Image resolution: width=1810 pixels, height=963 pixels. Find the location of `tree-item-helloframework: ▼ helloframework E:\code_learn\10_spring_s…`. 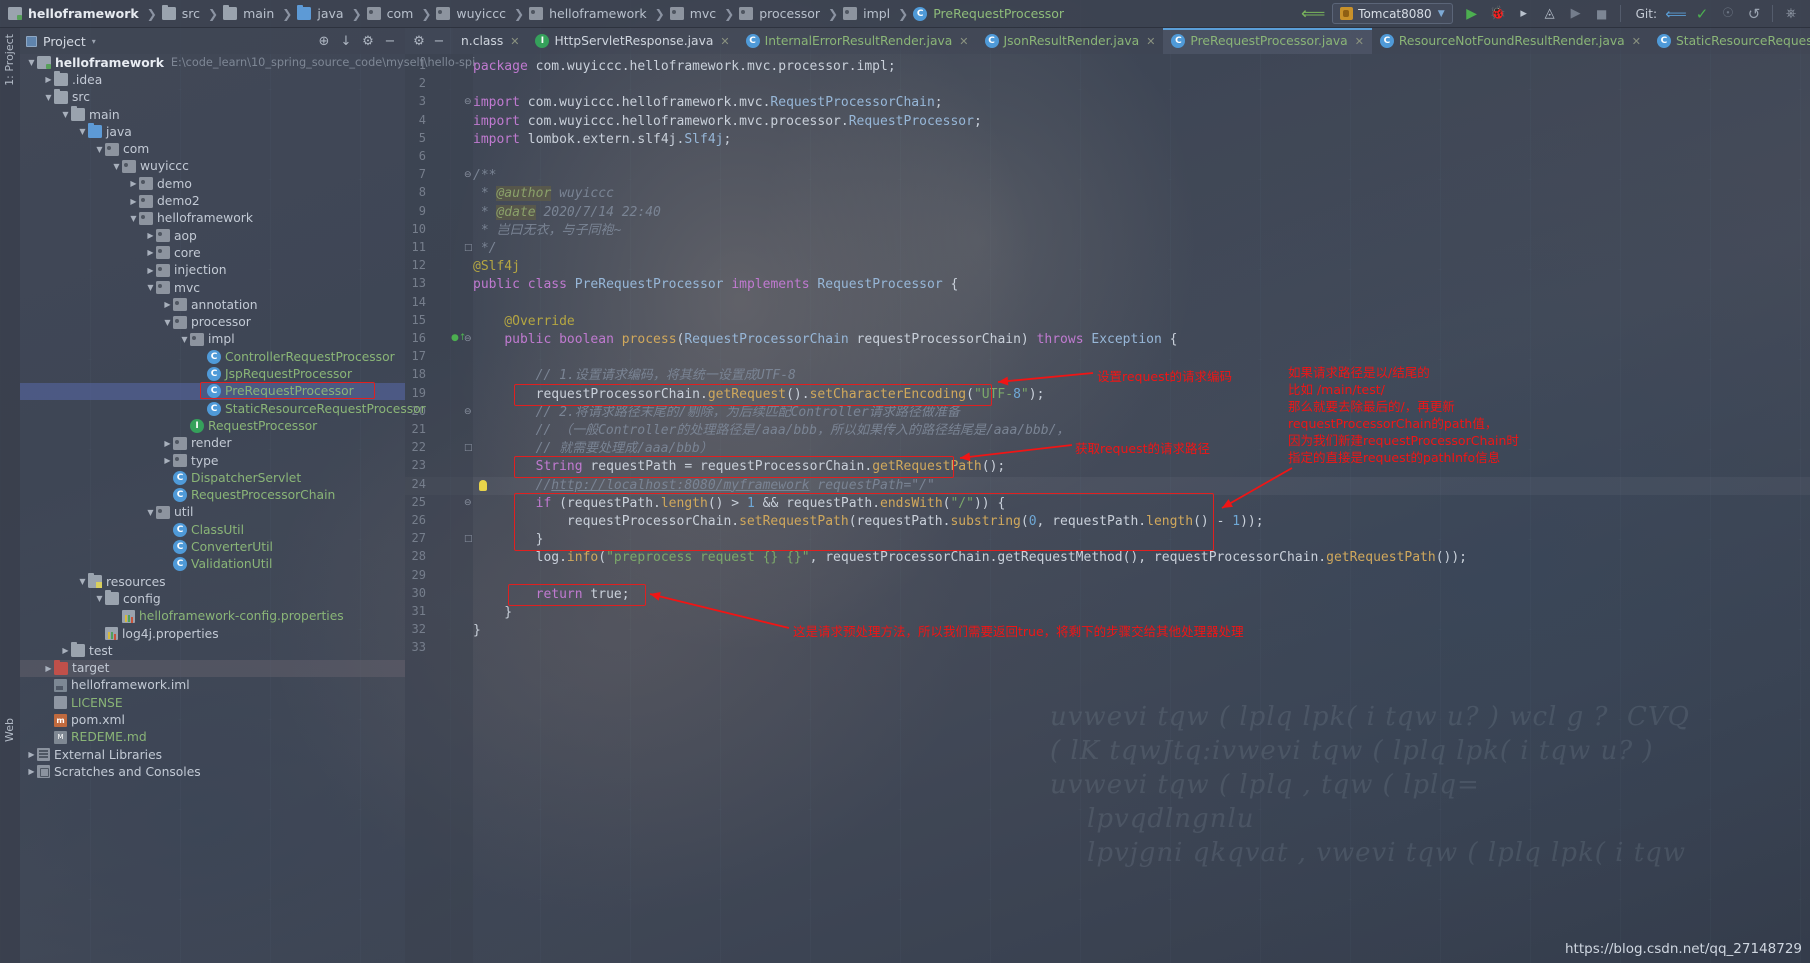

tree-item-helloframework: ▼ helloframework E:\code_learn\10_spring_s… is located at coordinates (247, 62).